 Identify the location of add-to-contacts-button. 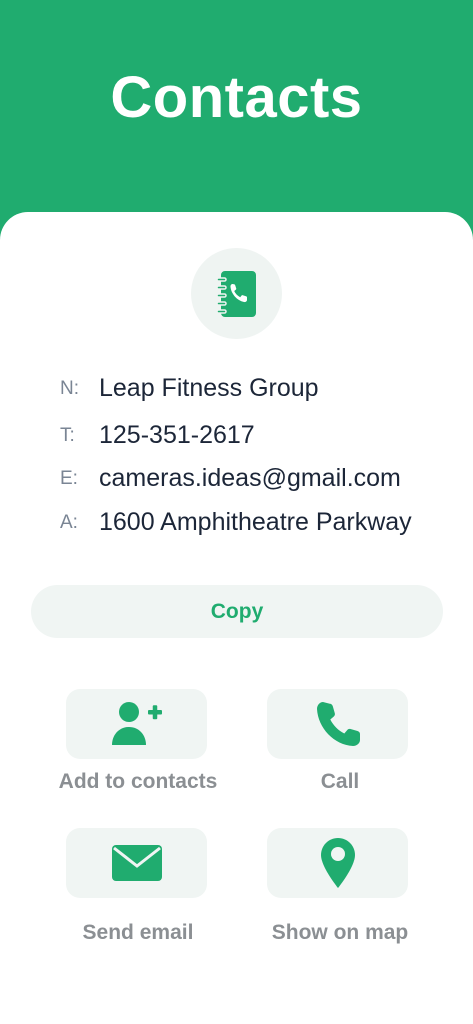
(136, 724).